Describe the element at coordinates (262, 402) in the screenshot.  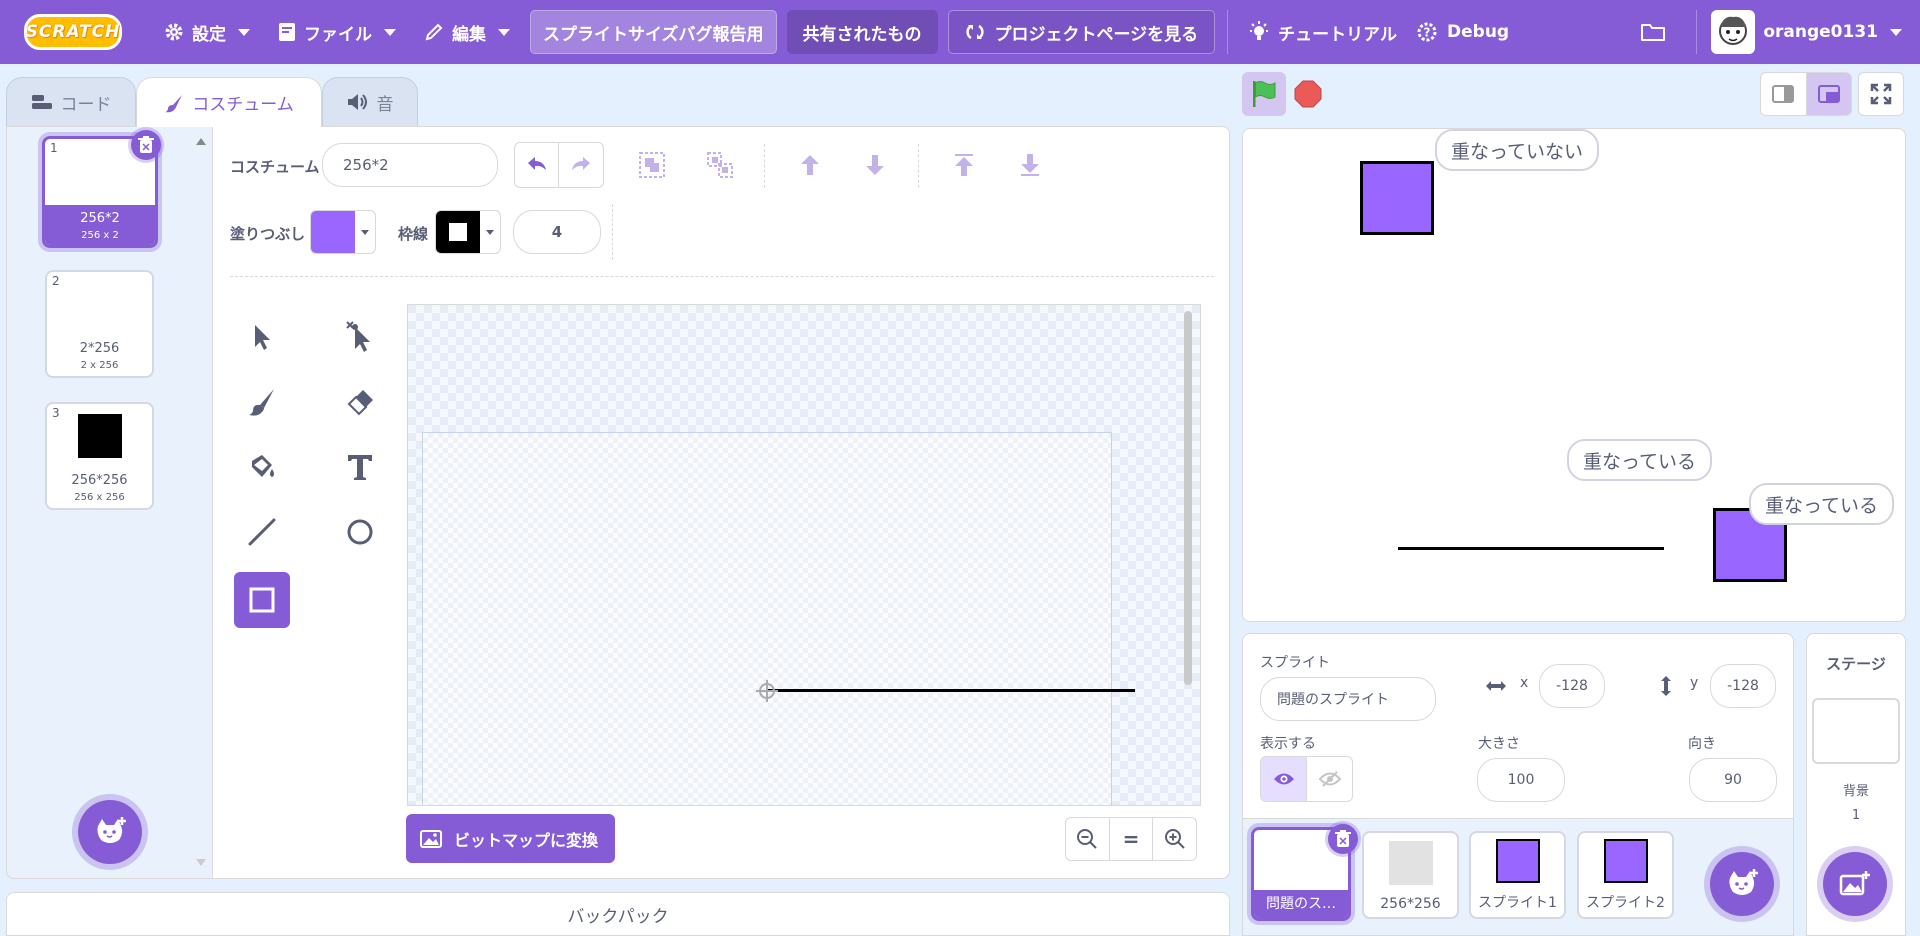
I see `brush-tool` at that location.